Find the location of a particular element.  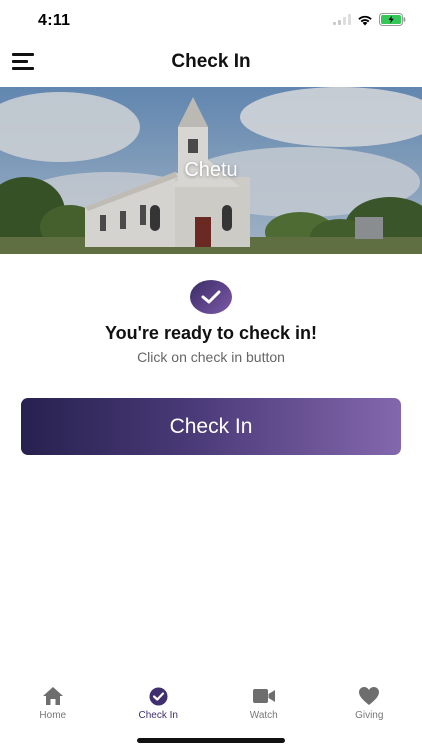

app-header: Check In is located at coordinates (211, 63).